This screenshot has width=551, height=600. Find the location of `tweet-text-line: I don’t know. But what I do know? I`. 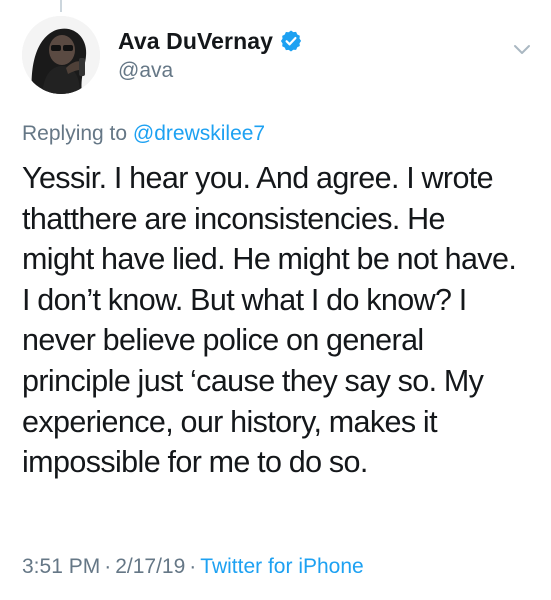

tweet-text-line: I don’t know. But what I do know? I is located at coordinates (244, 299).